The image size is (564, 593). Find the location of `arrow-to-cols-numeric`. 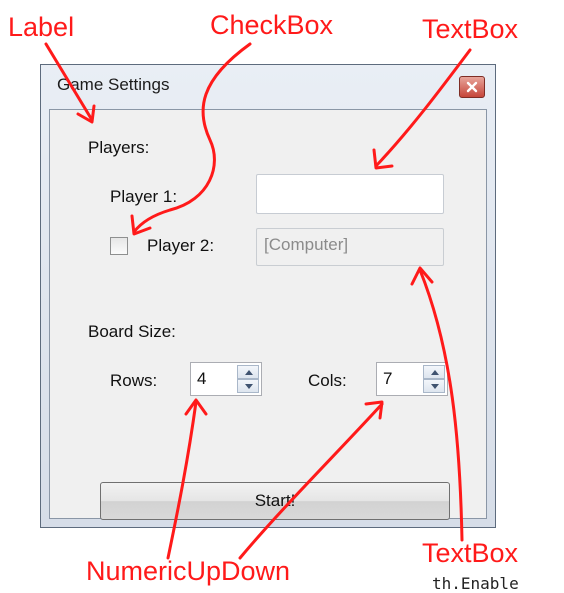

arrow-to-cols-numeric is located at coordinates (311, 481).